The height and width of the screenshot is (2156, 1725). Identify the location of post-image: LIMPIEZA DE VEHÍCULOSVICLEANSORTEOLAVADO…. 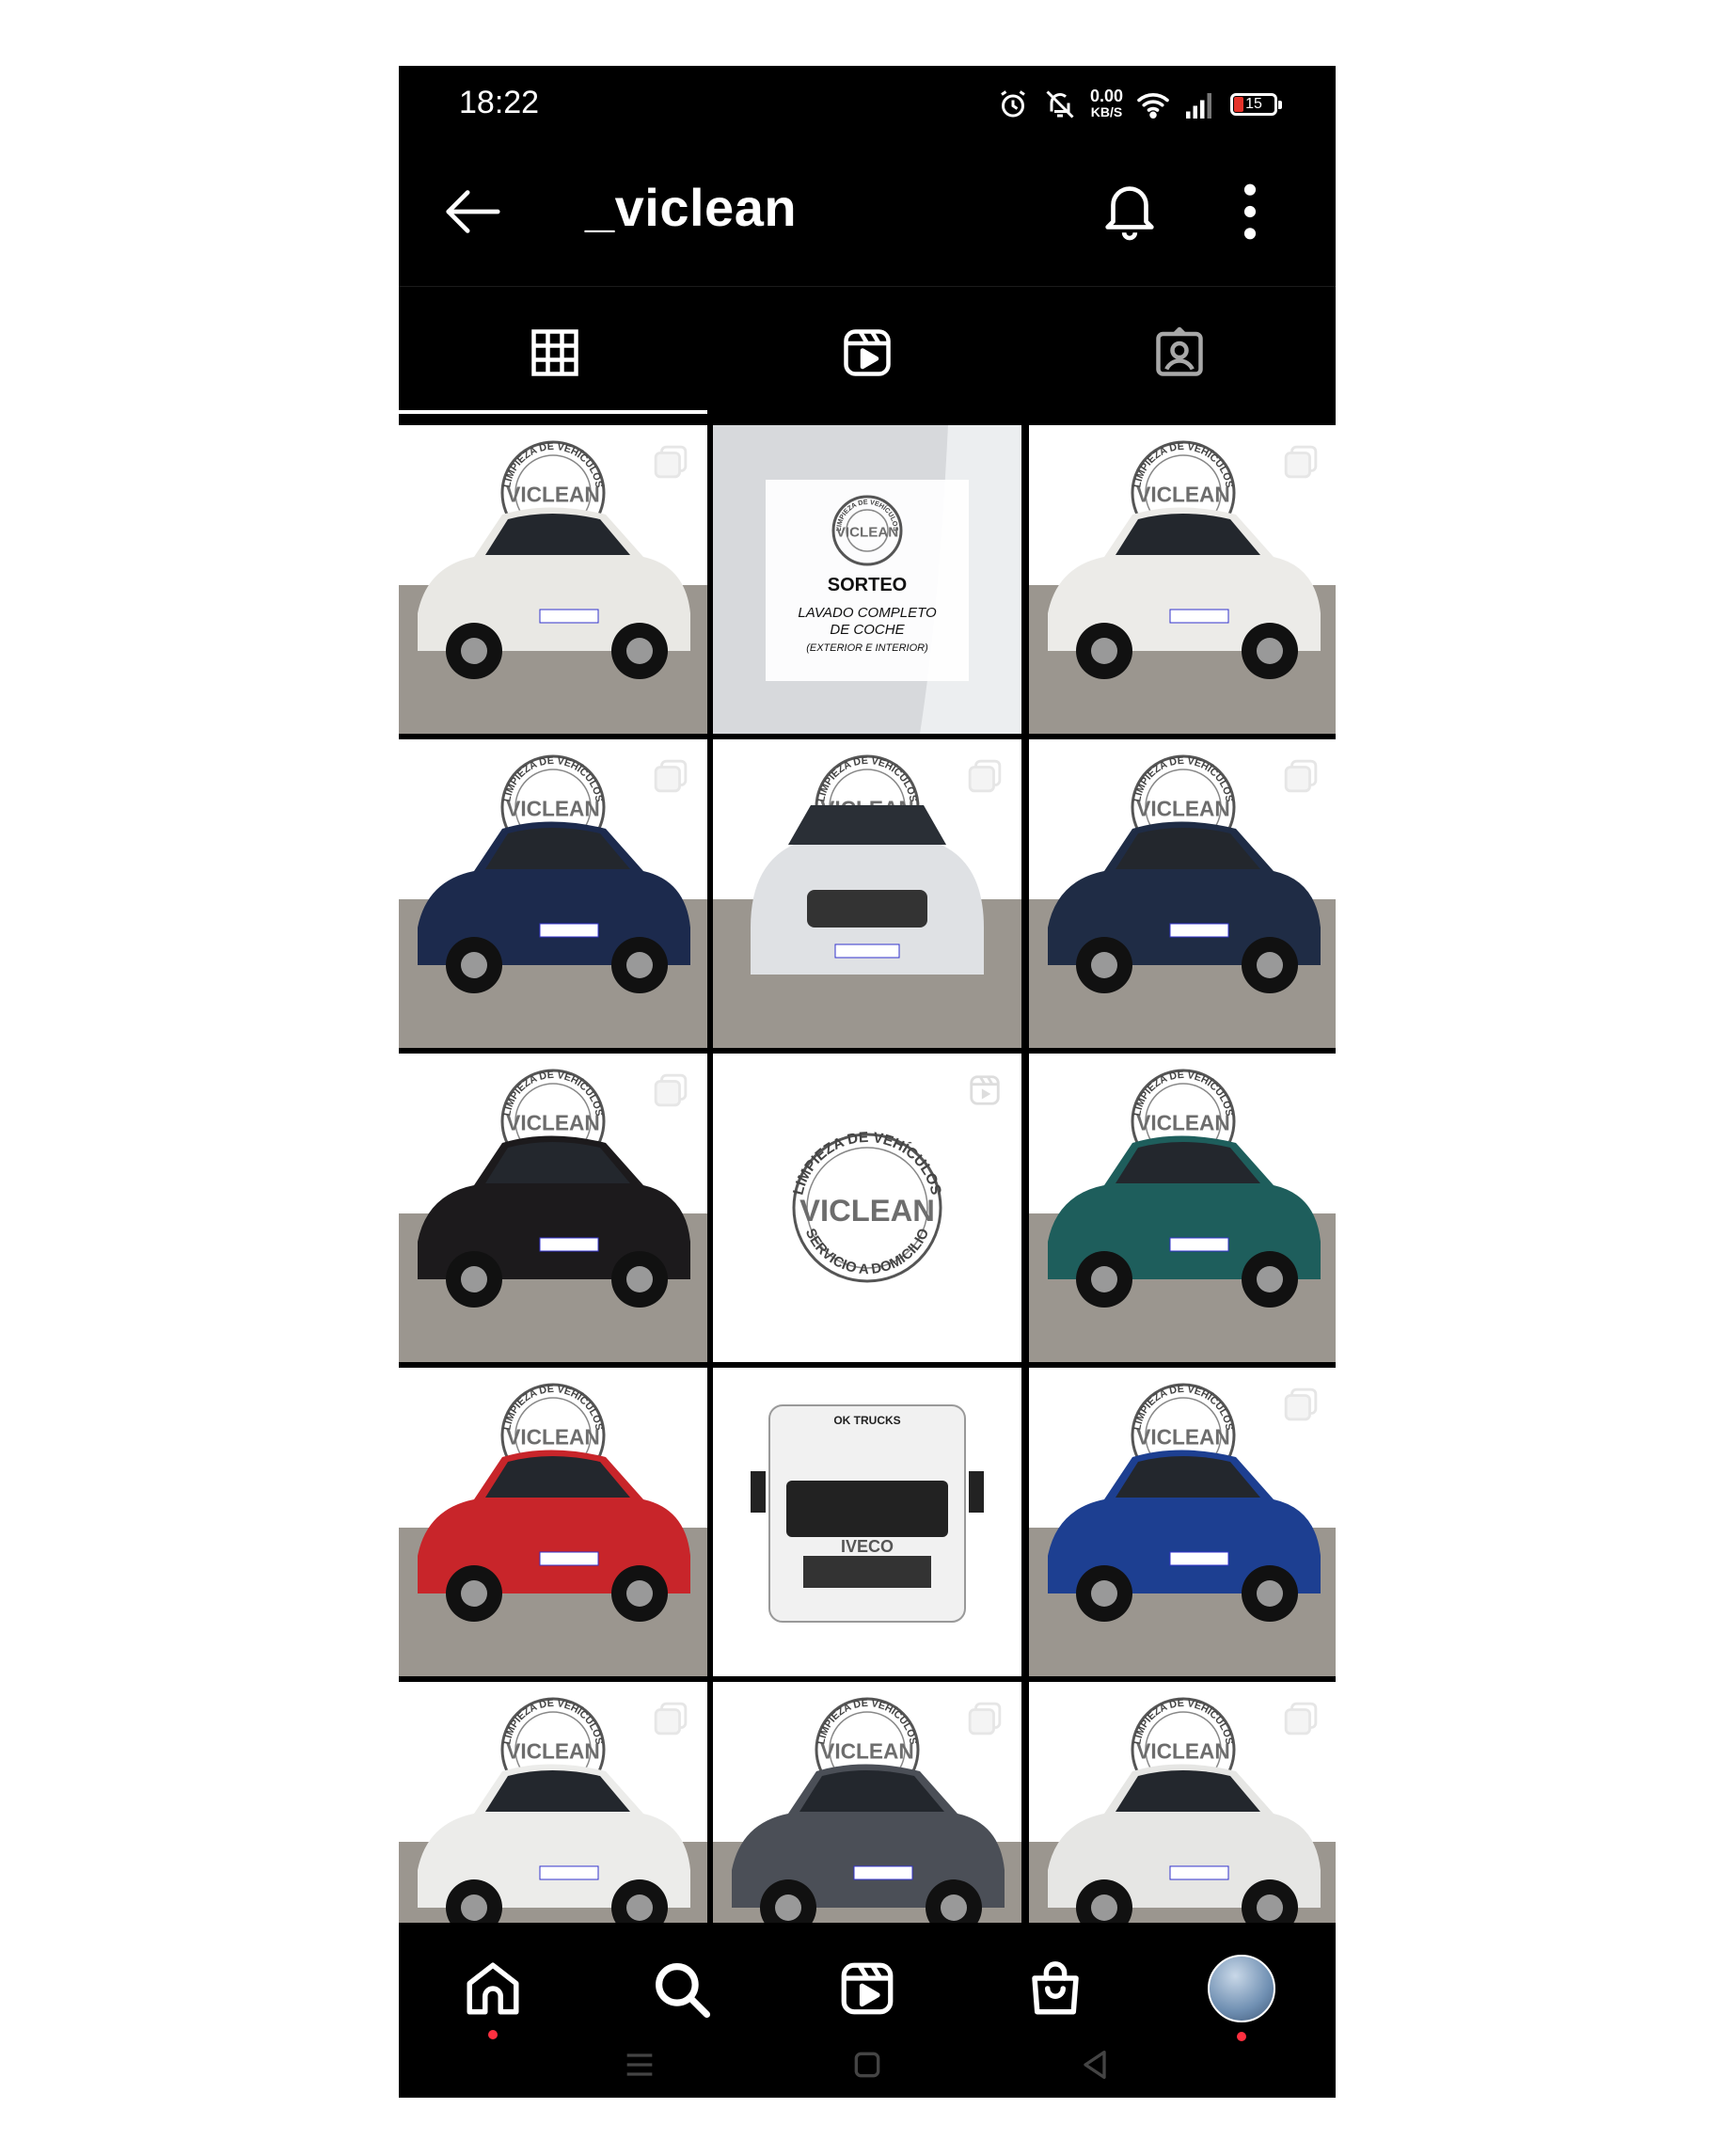
(867, 579).